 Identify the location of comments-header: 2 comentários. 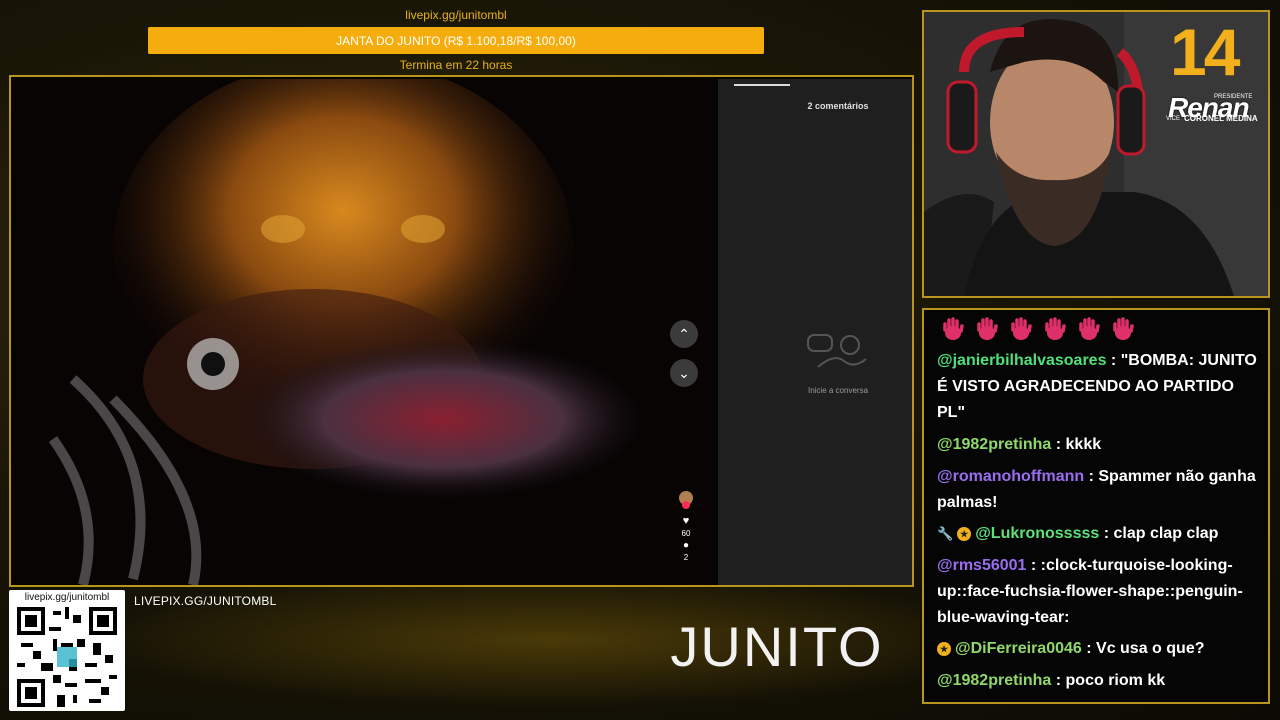
(838, 106).